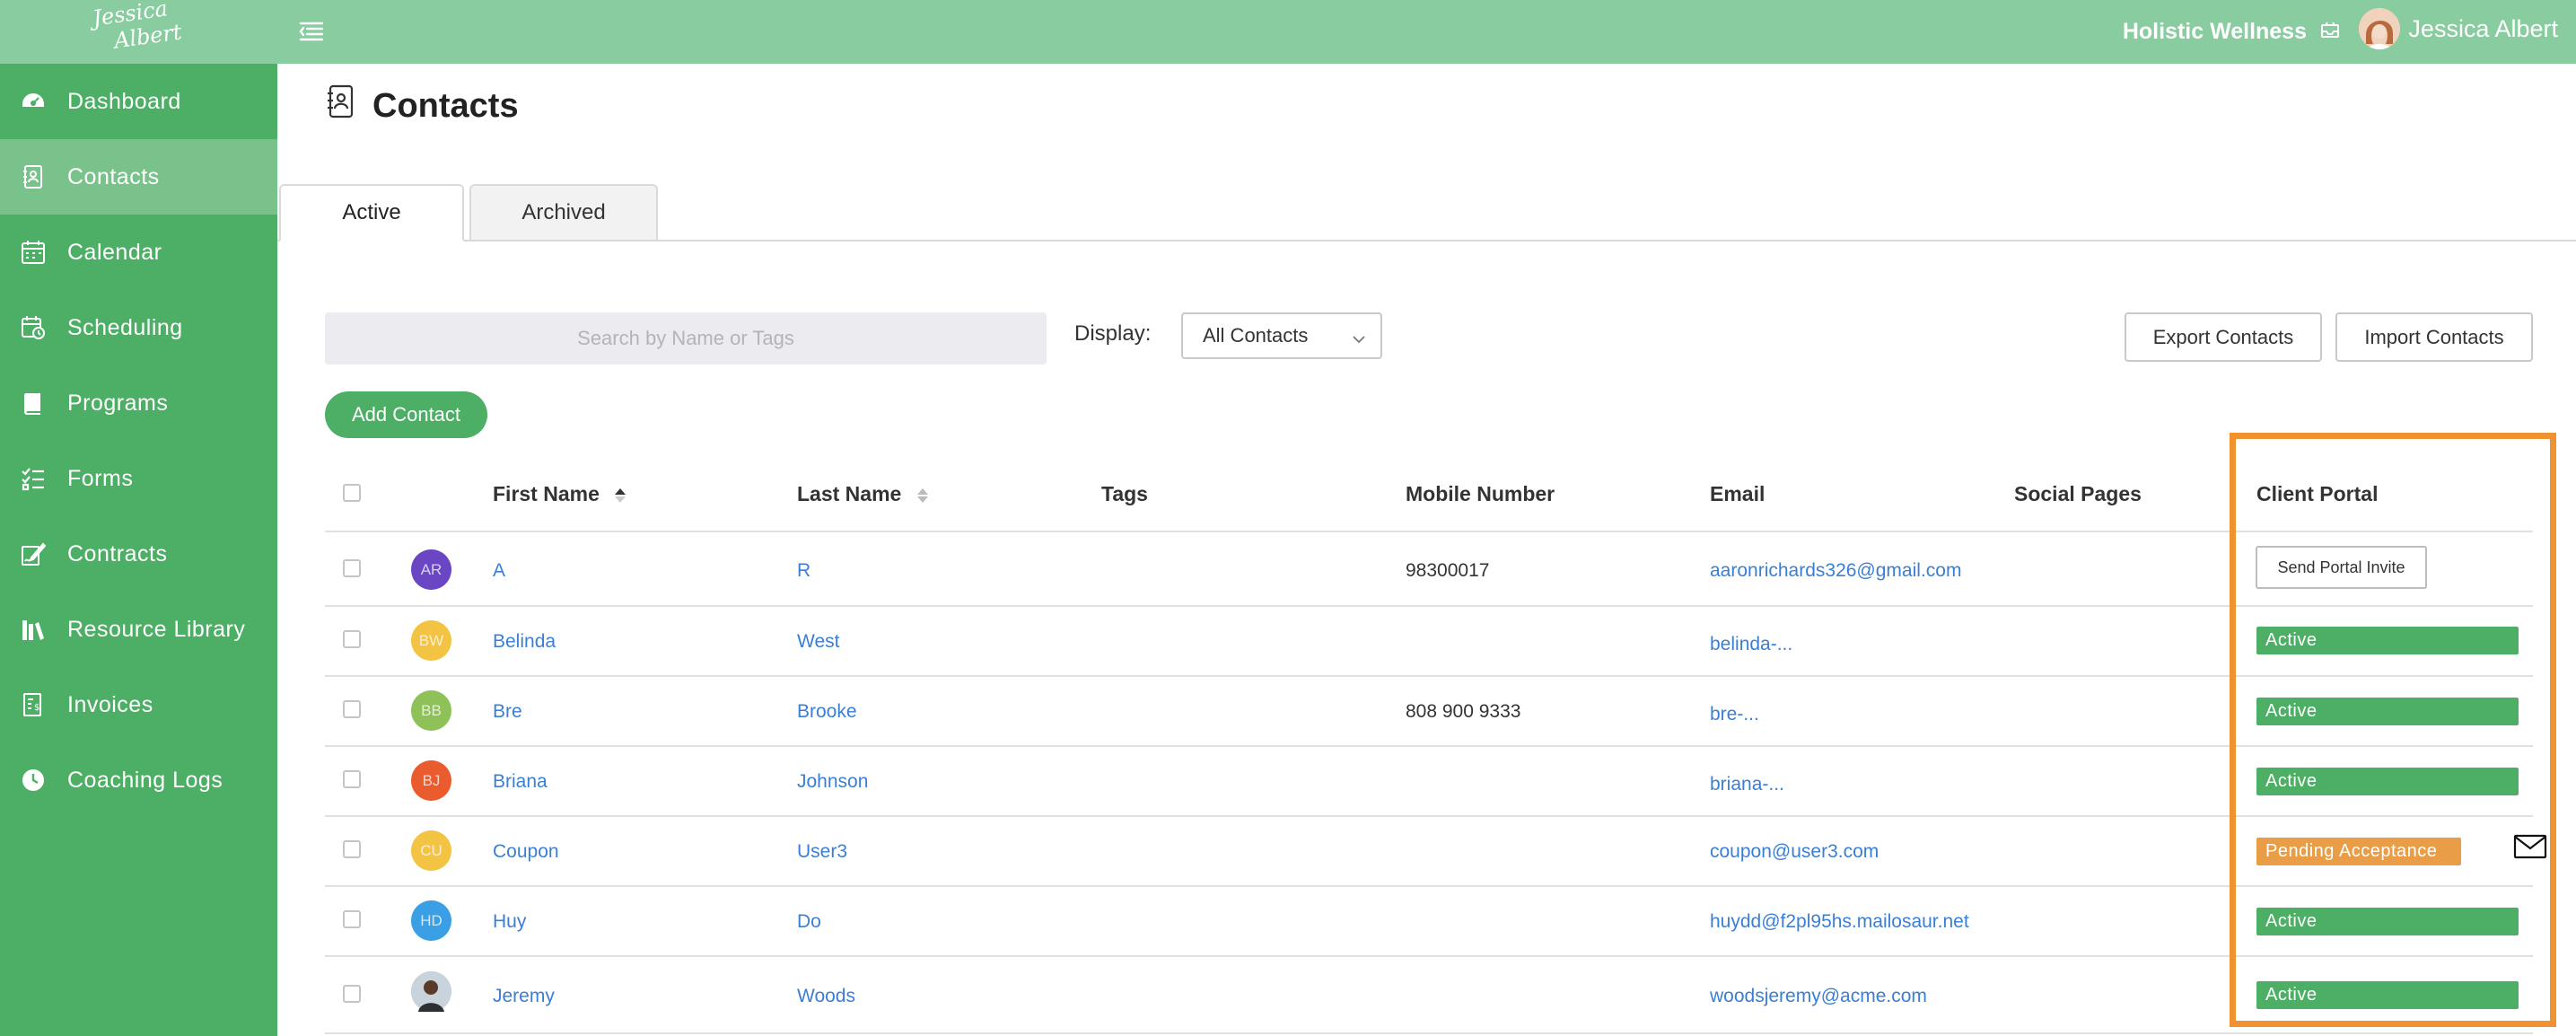 The width and height of the screenshot is (2576, 1036). I want to click on header-first-name: First Name, so click(559, 493).